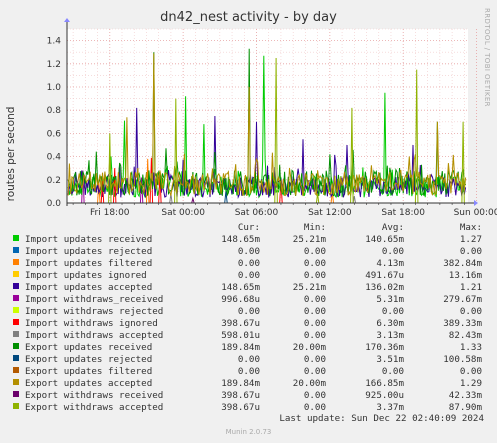 This screenshot has width=497, height=443. I want to click on x-tick-label: Sat 06:00, so click(257, 213).